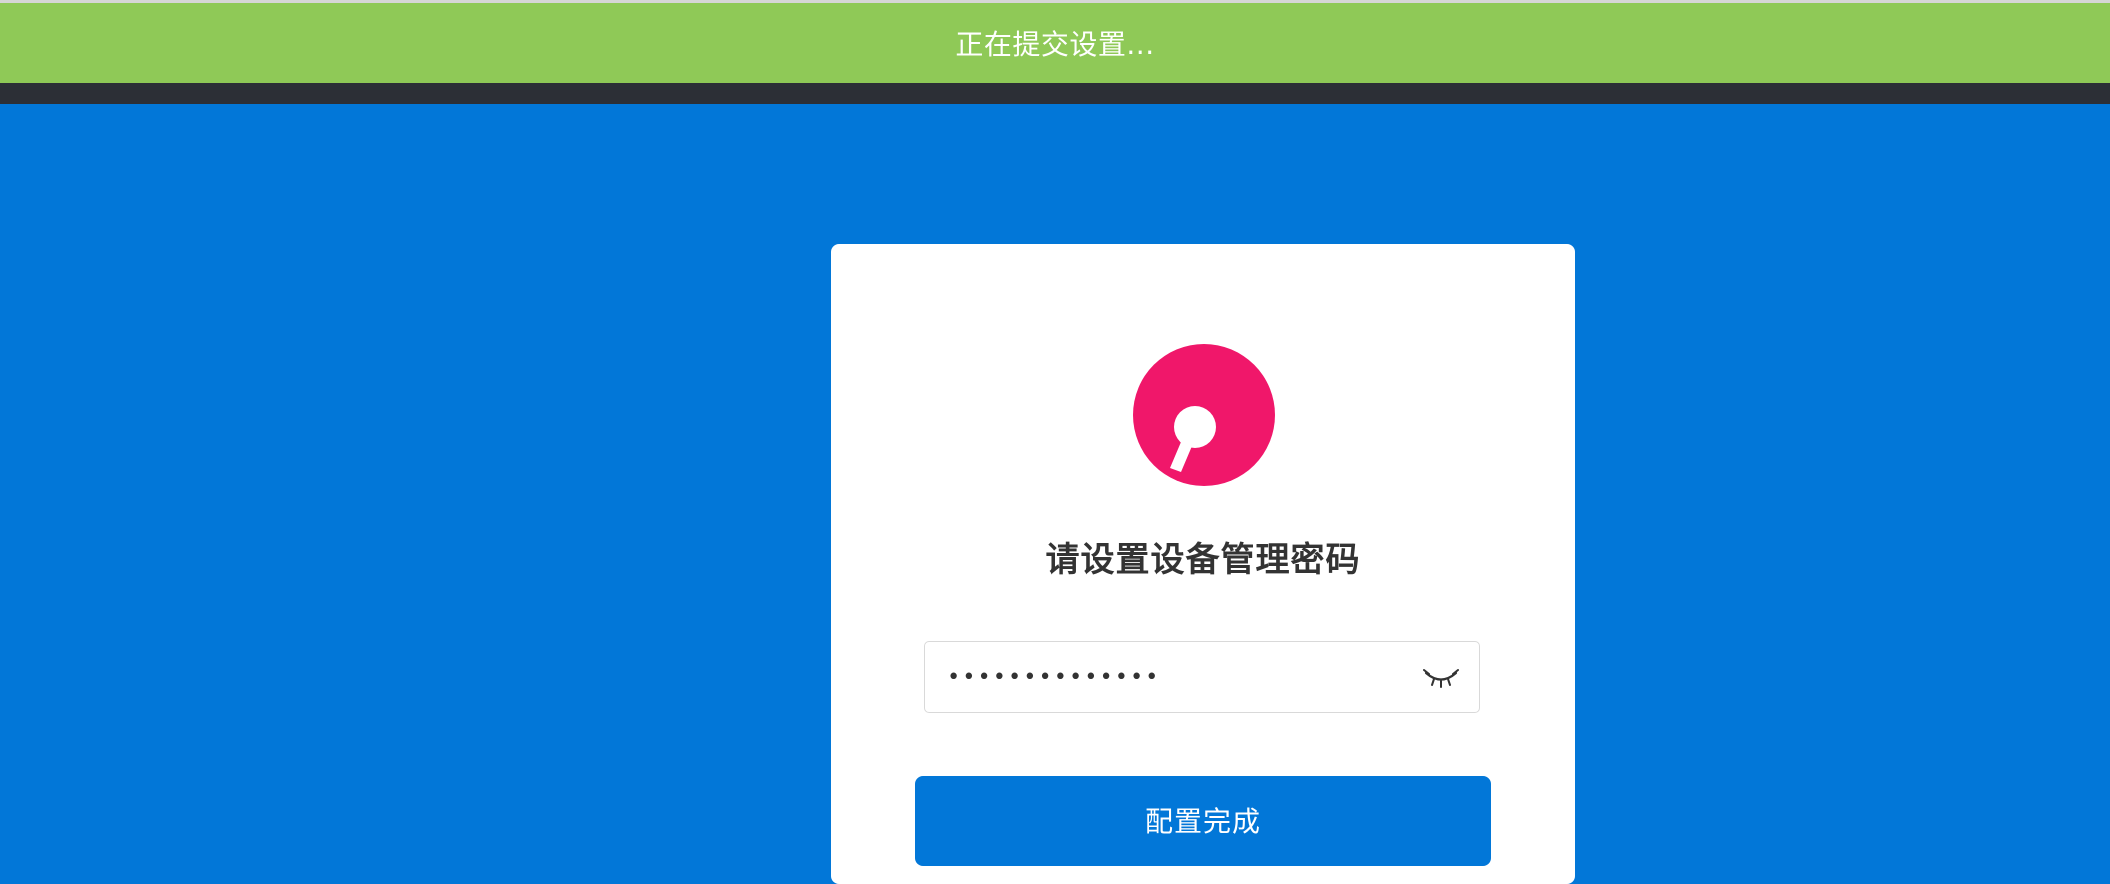 This screenshot has height=884, width=2110. Describe the element at coordinates (1203, 560) in the screenshot. I see `page-title: 请设置设备管理密码` at that location.